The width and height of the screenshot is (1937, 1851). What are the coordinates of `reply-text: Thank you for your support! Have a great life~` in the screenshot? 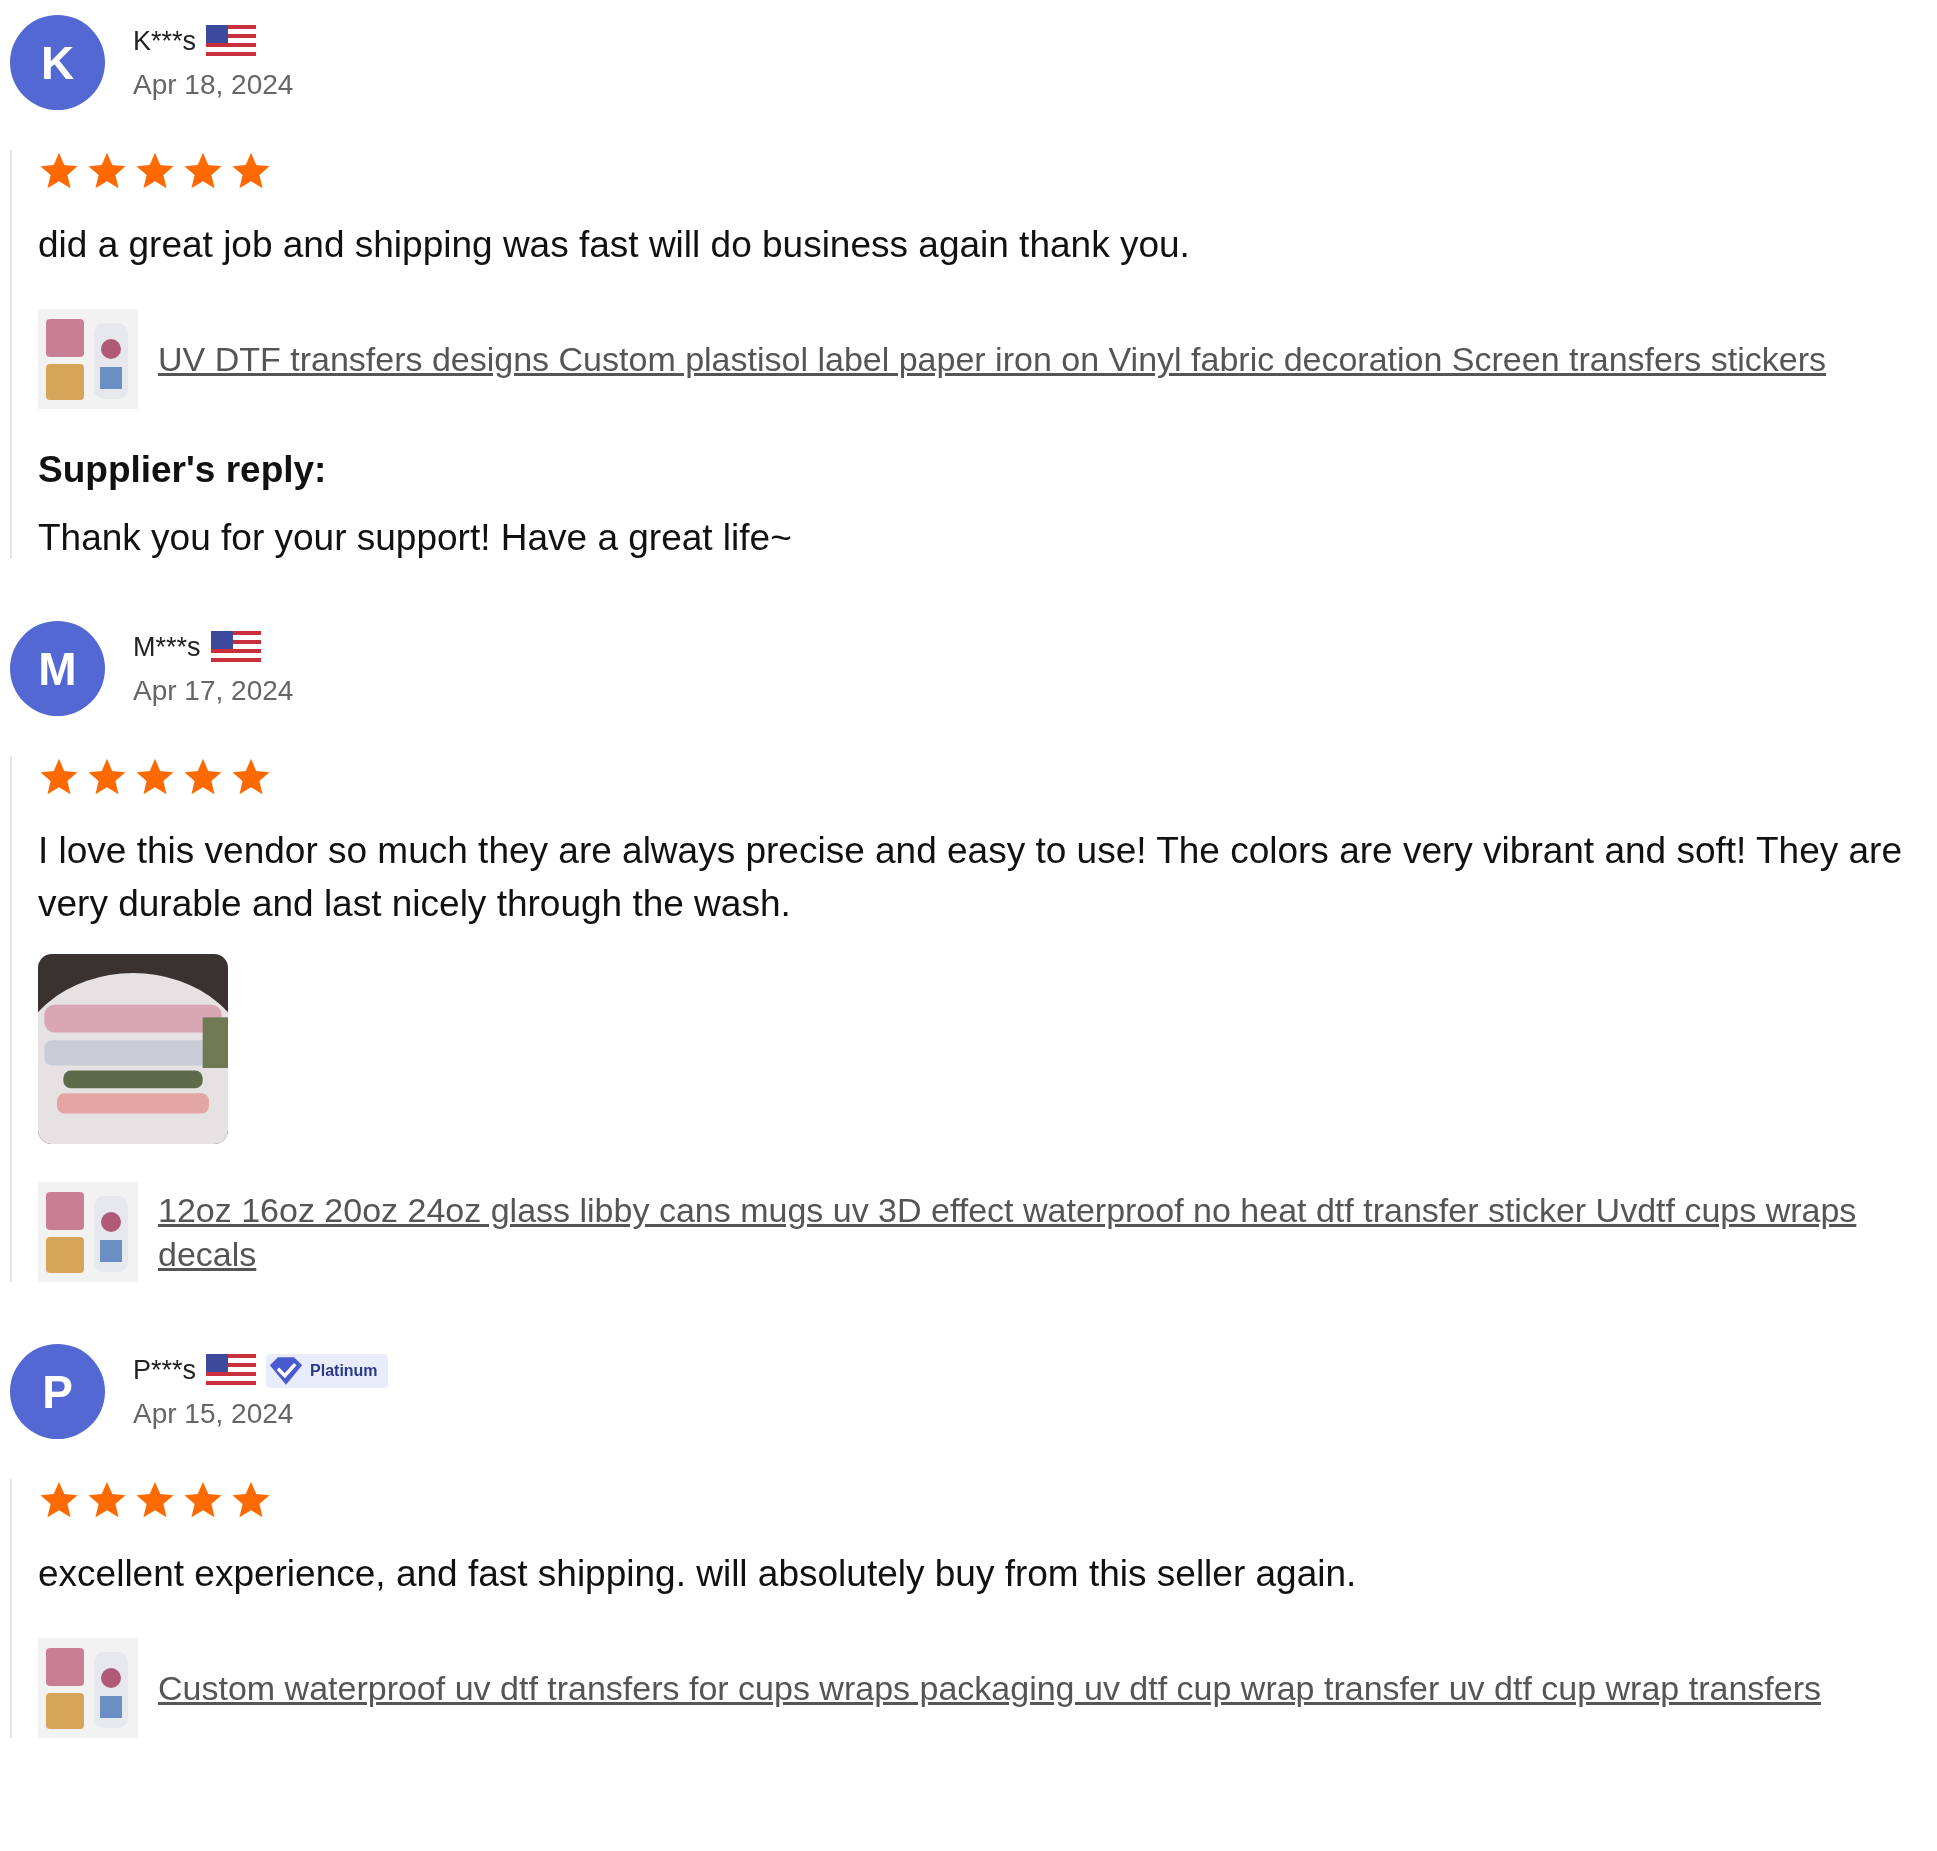 It's located at (415, 538).